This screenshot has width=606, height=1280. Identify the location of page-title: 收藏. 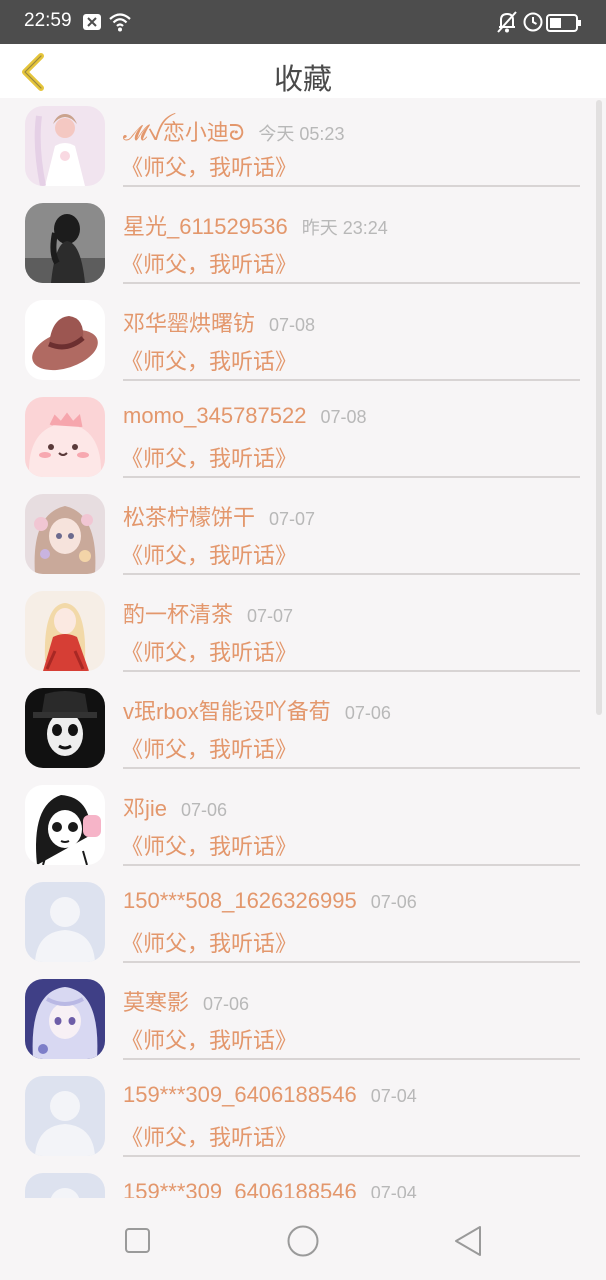
(302, 79).